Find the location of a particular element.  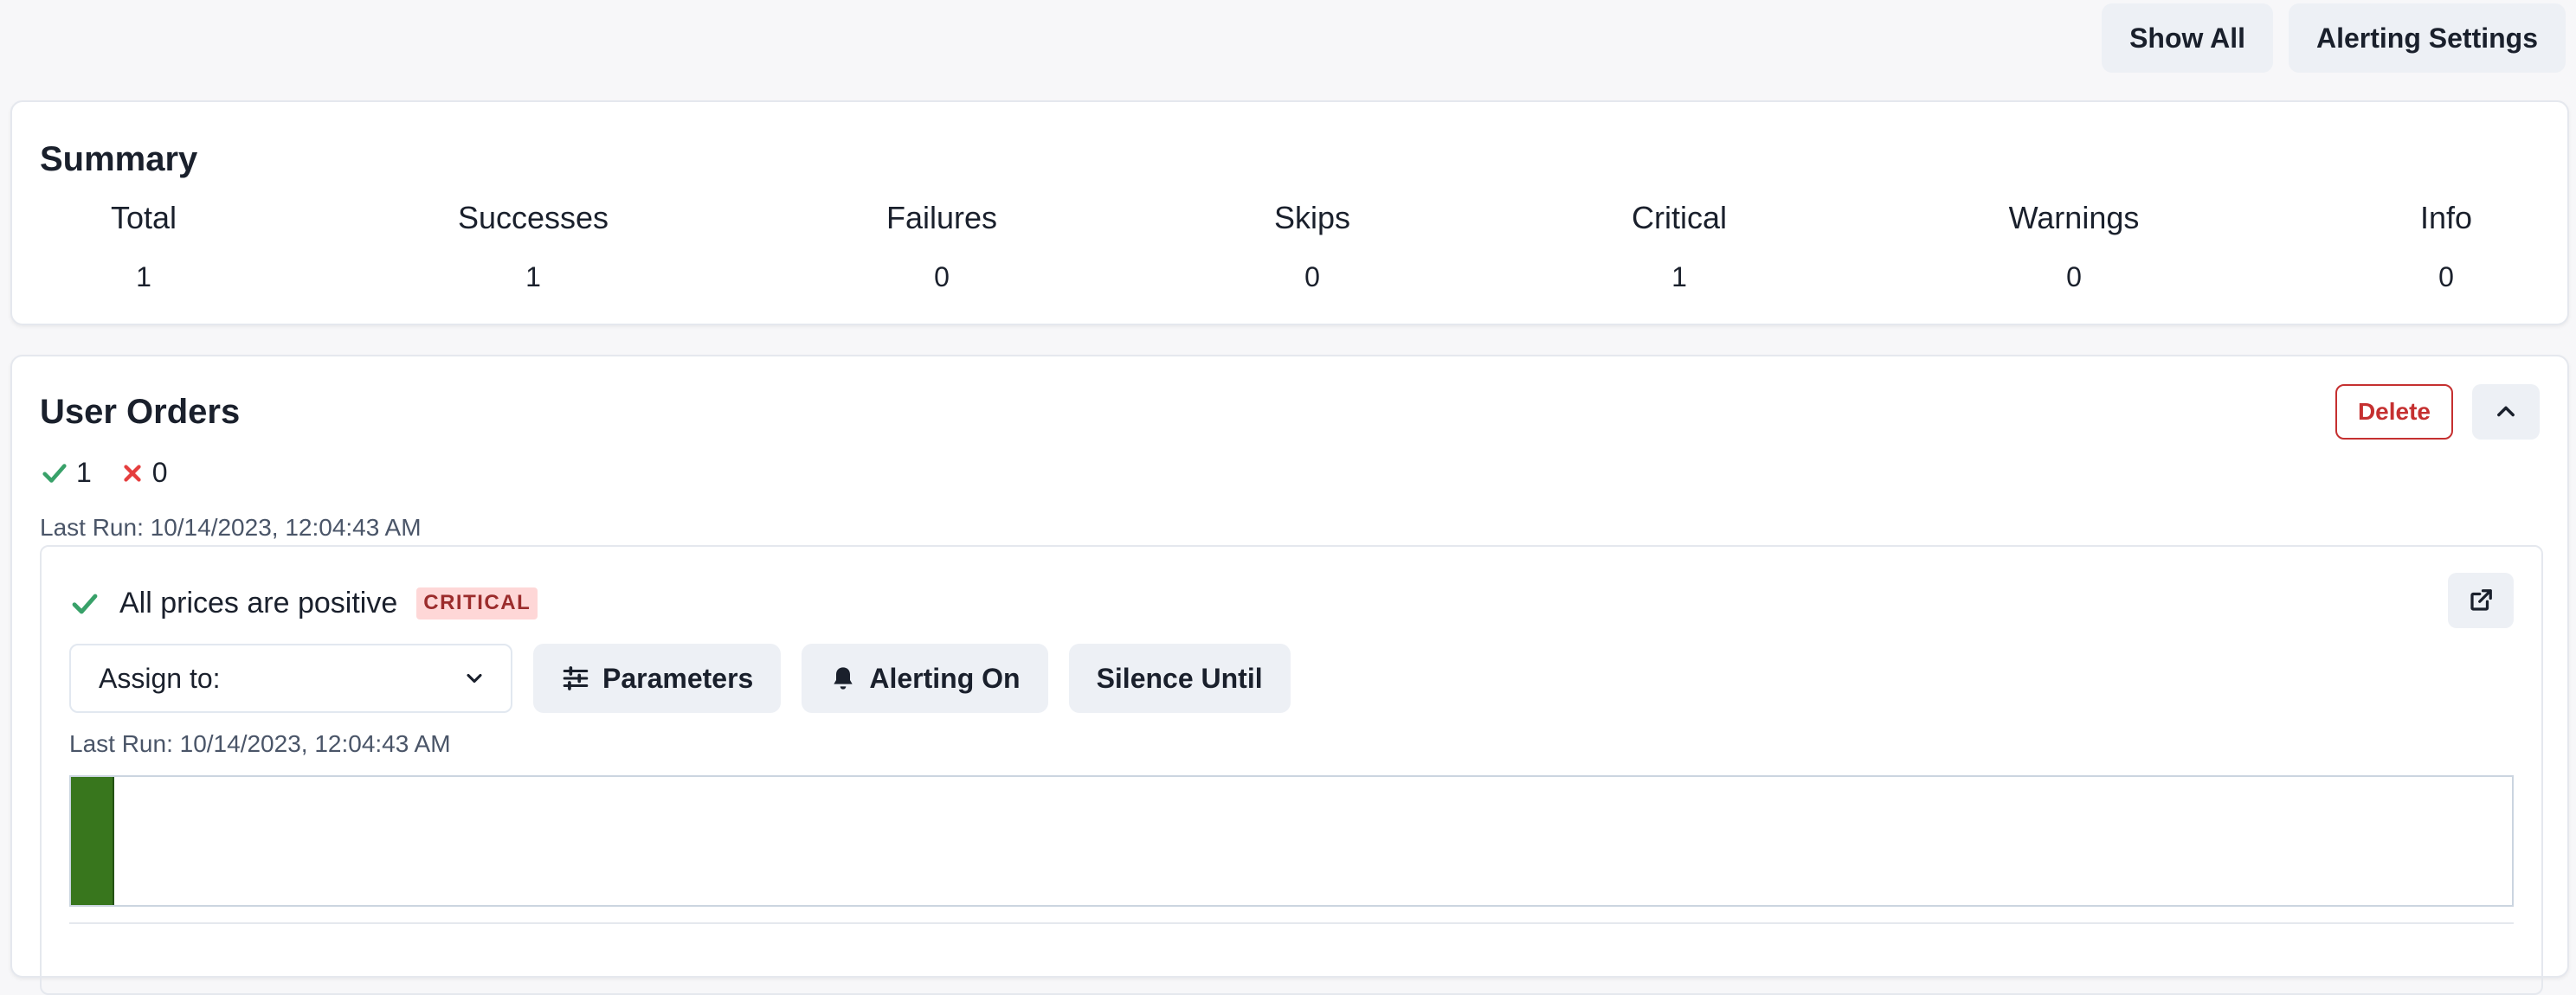

fail-count: 0 is located at coordinates (143, 473).